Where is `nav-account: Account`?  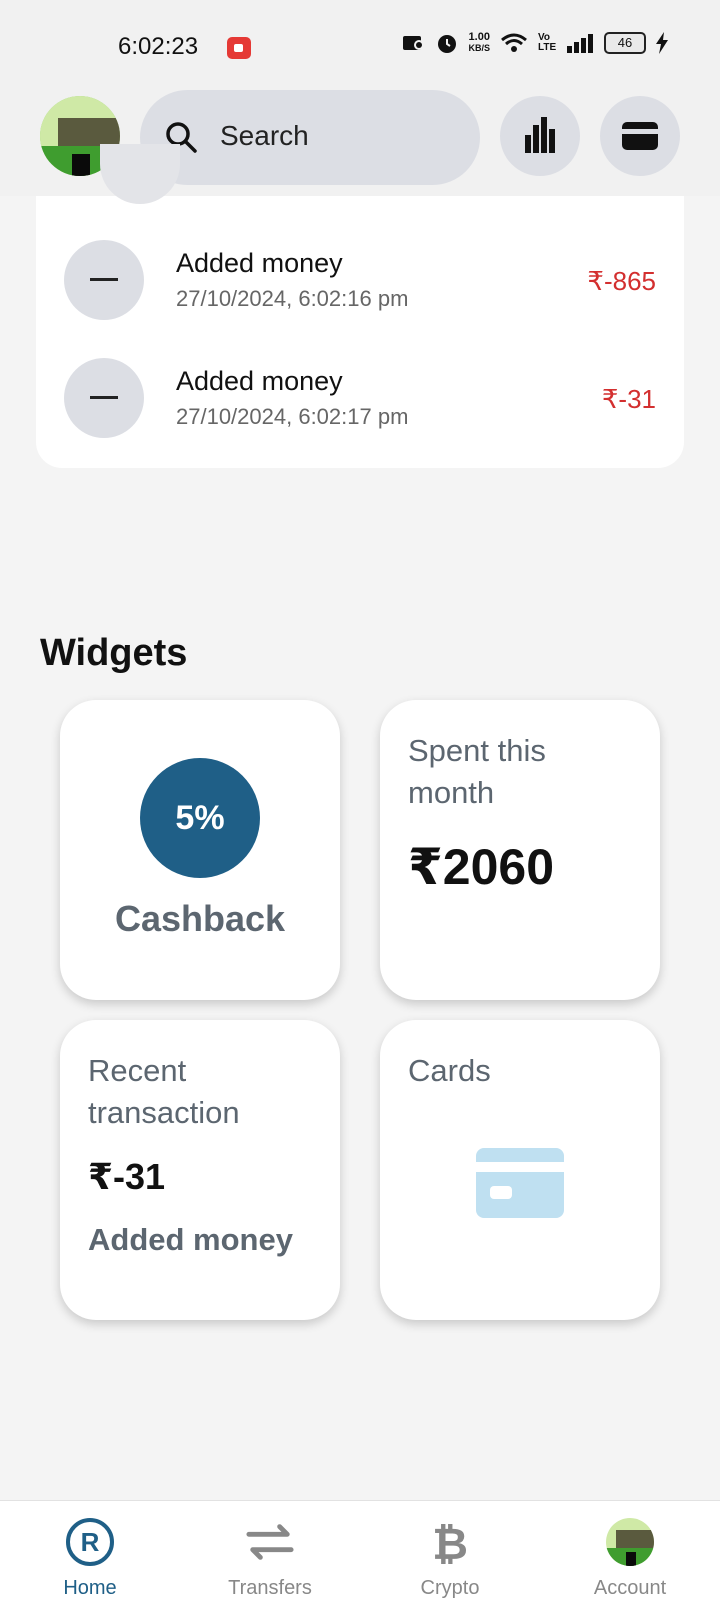 nav-account: Account is located at coordinates (630, 1551).